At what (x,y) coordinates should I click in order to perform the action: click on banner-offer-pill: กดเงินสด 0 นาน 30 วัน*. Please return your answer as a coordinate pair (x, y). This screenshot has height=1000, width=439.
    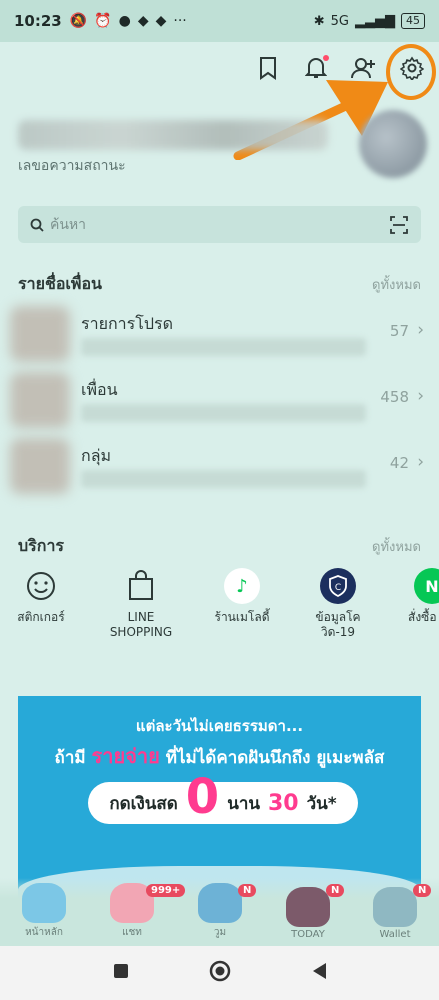
    Looking at the image, I should click on (223, 797).